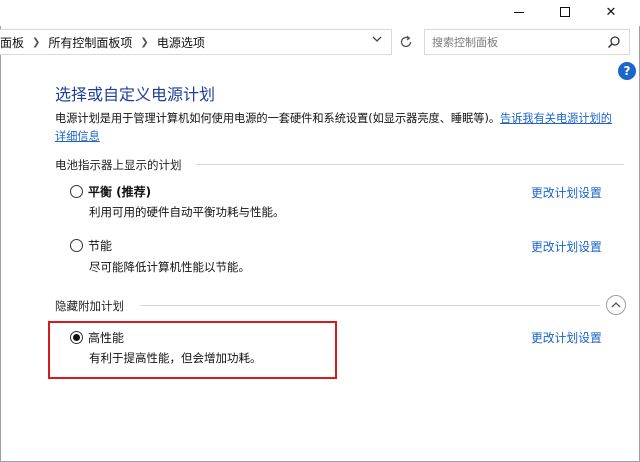 The image size is (640, 462). What do you see at coordinates (192, 350) in the screenshot?
I see `highlight-box` at bounding box center [192, 350].